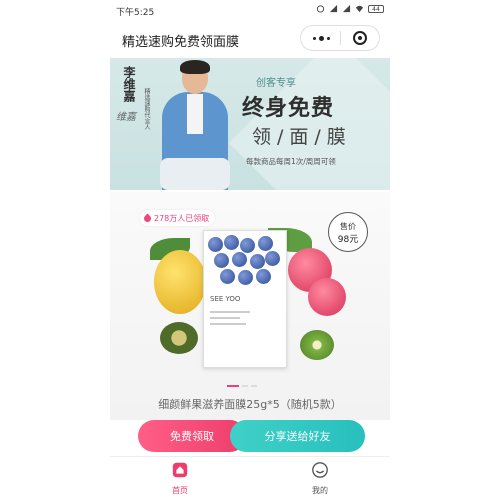 This screenshot has width=500, height=500. Describe the element at coordinates (195, 124) in the screenshot. I see `spokesperson-photo` at that location.